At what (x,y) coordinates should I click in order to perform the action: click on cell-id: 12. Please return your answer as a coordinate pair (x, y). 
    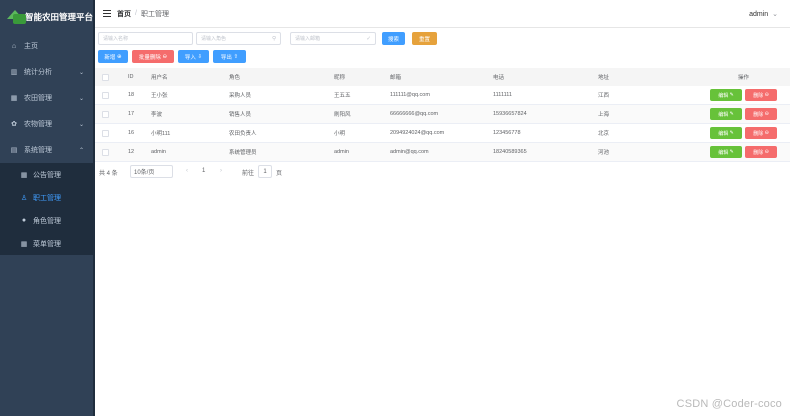
    Looking at the image, I should click on (131, 152).